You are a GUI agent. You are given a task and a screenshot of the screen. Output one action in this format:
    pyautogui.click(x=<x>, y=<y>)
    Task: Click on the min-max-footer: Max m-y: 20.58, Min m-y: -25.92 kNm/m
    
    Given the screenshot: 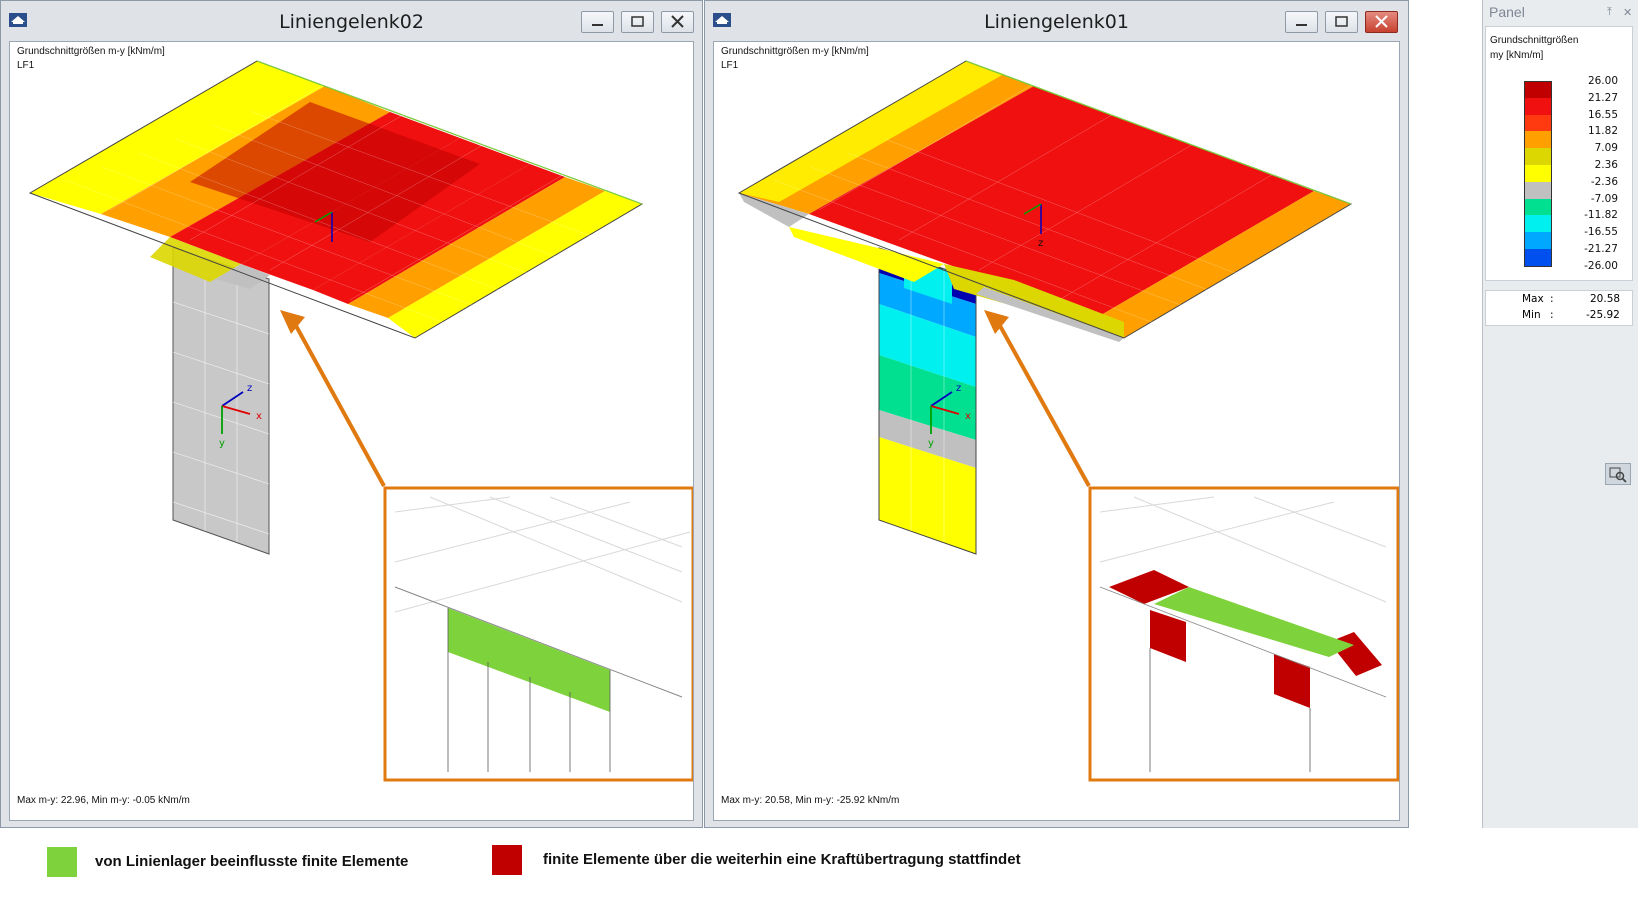 What is the action you would take?
    pyautogui.click(x=810, y=800)
    